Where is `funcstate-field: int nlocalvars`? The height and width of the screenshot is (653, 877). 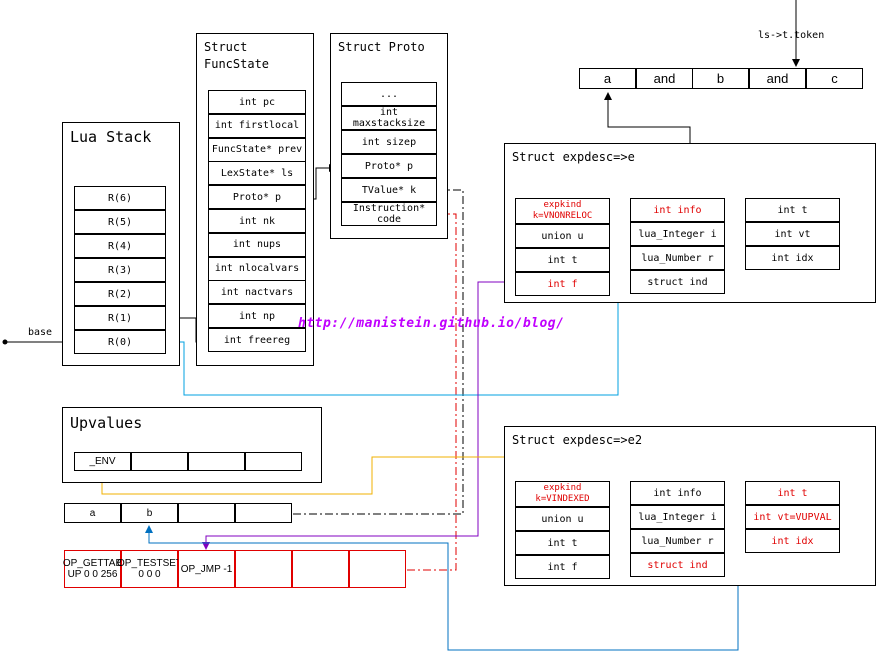
funcstate-field: int nlocalvars is located at coordinates (257, 268).